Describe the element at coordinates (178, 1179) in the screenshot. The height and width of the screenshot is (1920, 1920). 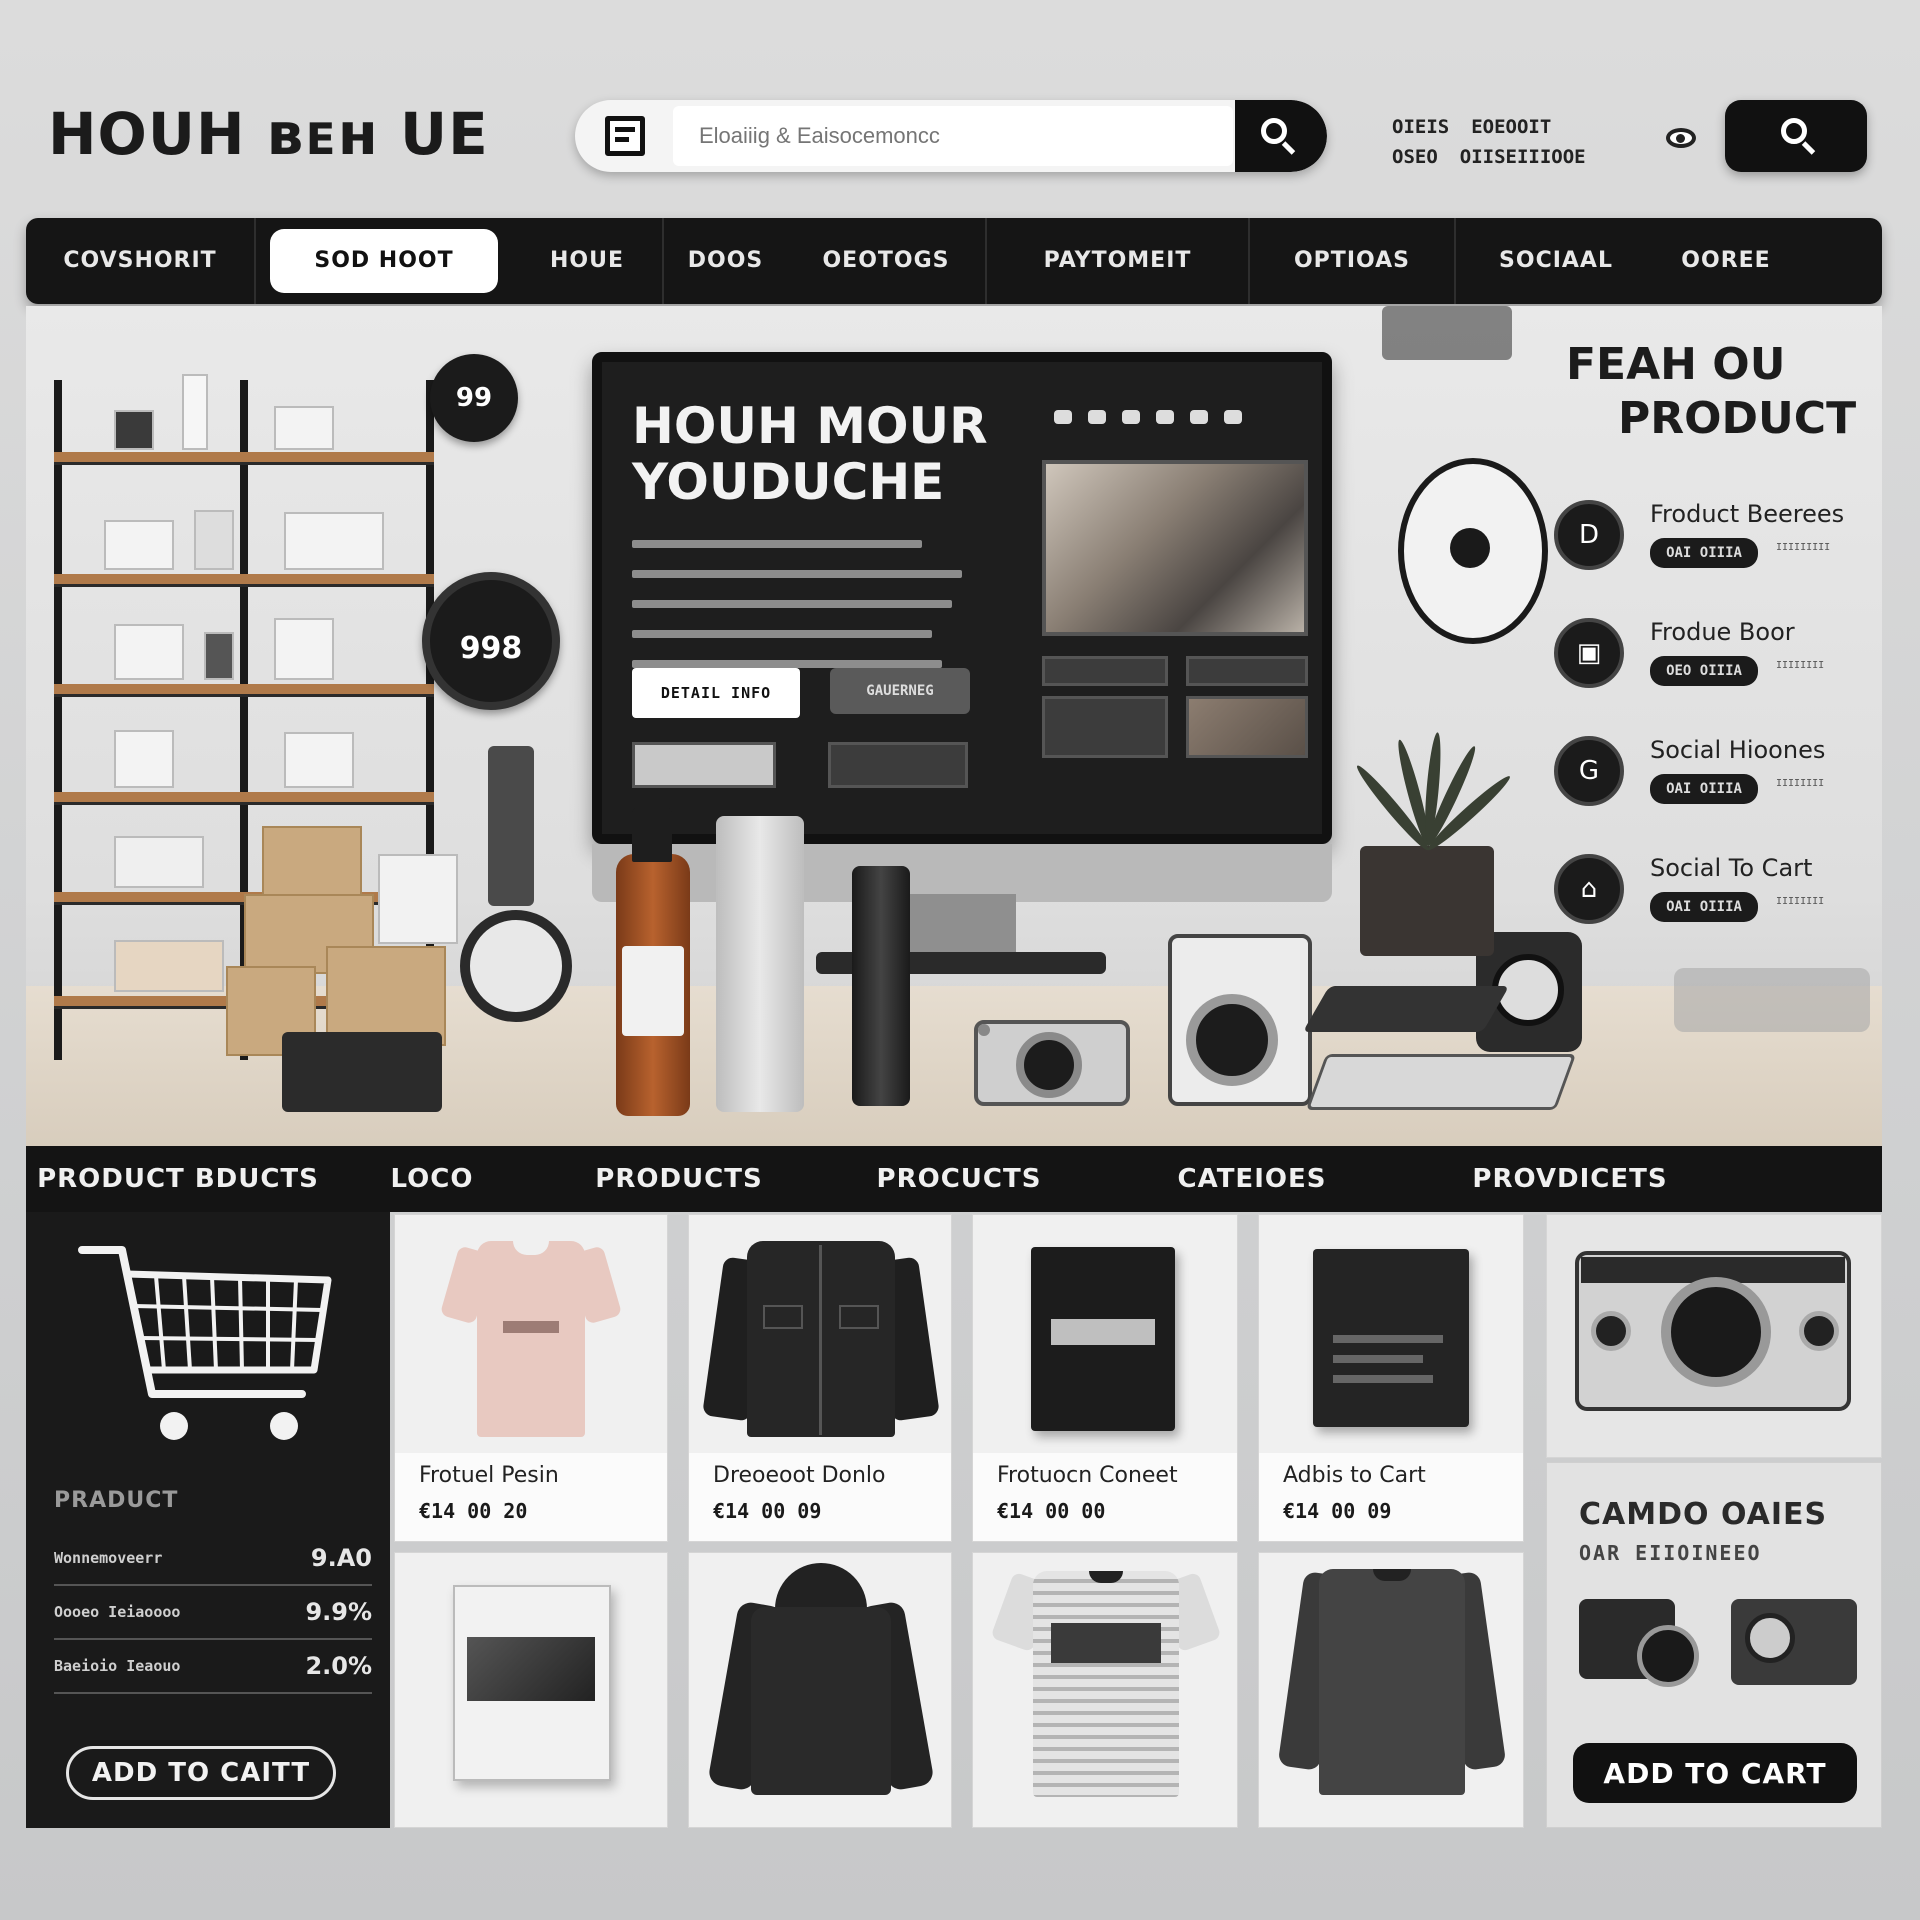
I see `category-tab: PRODUCT BDUCTS` at that location.